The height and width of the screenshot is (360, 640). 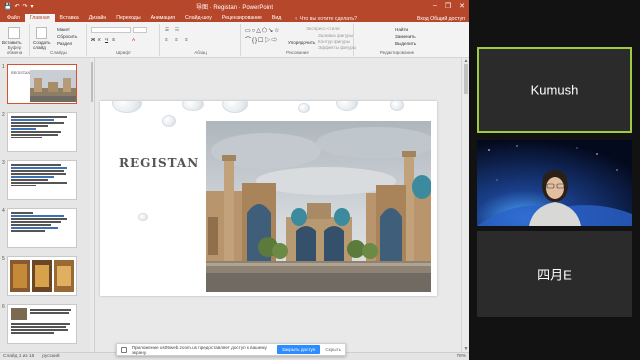 I want to click on participant-tile: Kumush, so click(x=554, y=90).